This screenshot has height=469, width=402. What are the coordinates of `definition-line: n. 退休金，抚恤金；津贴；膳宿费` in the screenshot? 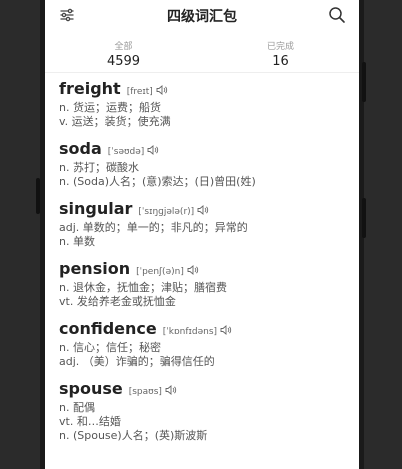 It's located at (143, 287).